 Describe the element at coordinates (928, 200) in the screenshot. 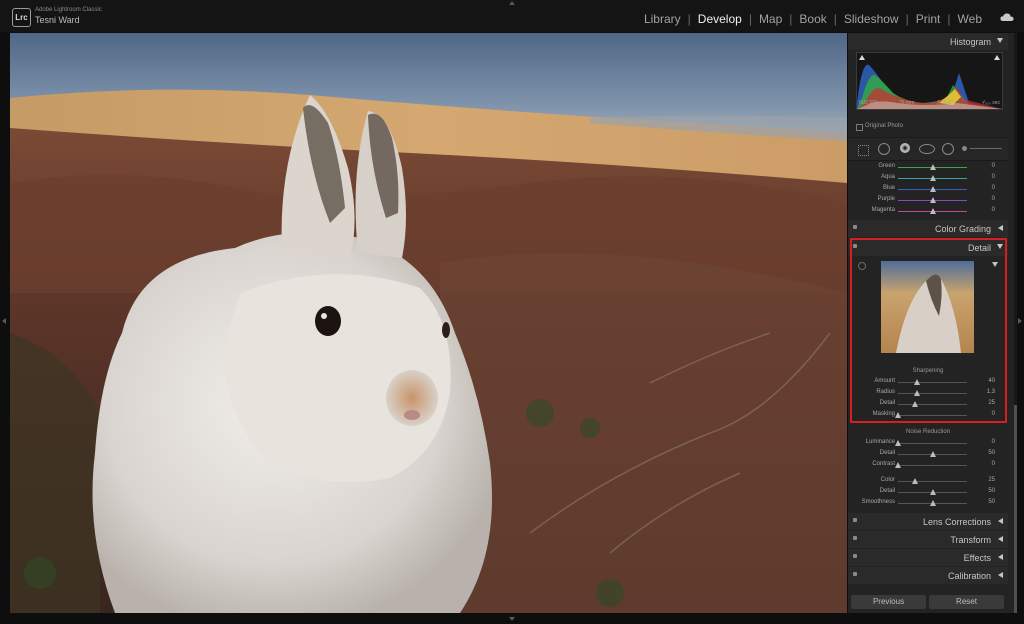

I see `hsl-purple-slider: Purple 0` at that location.